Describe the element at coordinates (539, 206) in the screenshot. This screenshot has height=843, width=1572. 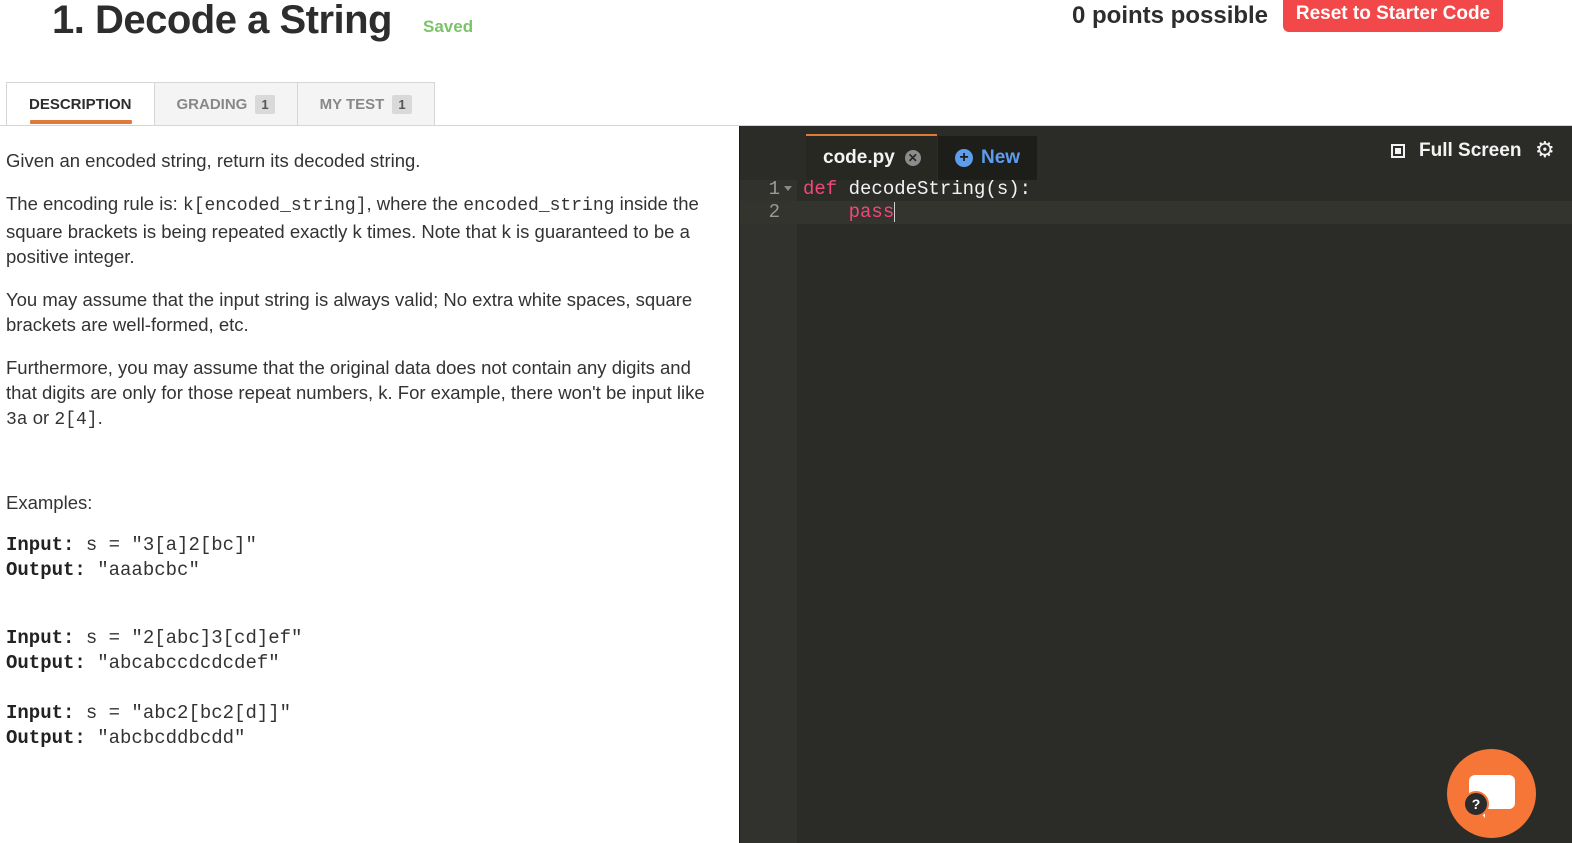
I see `inline-code: encoded_string` at that location.